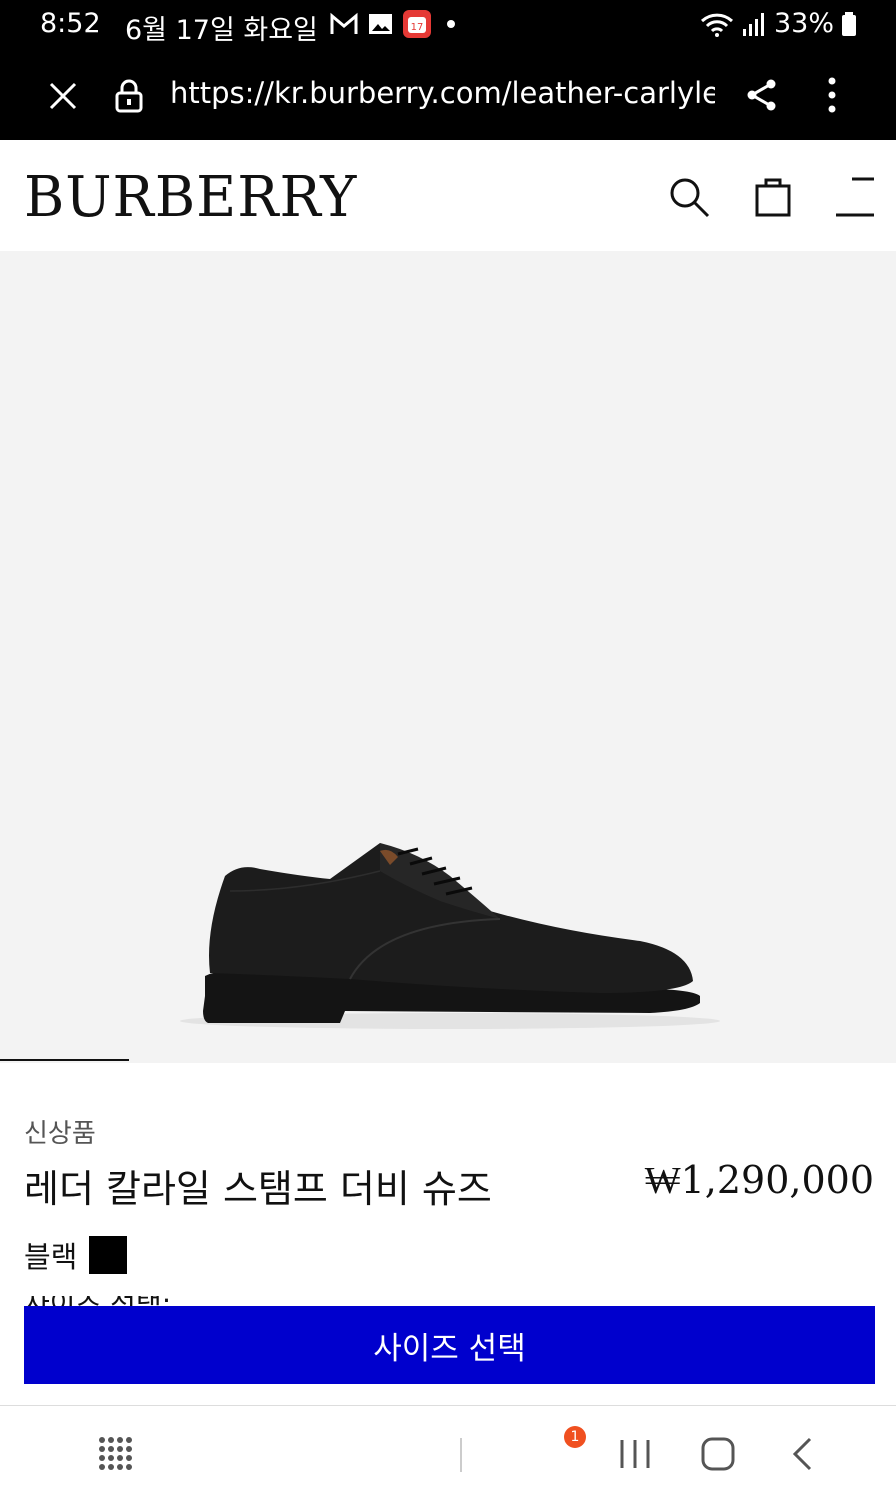 Image resolution: width=896 pixels, height=1500 pixels. I want to click on dock-separator, so click(461, 1455).